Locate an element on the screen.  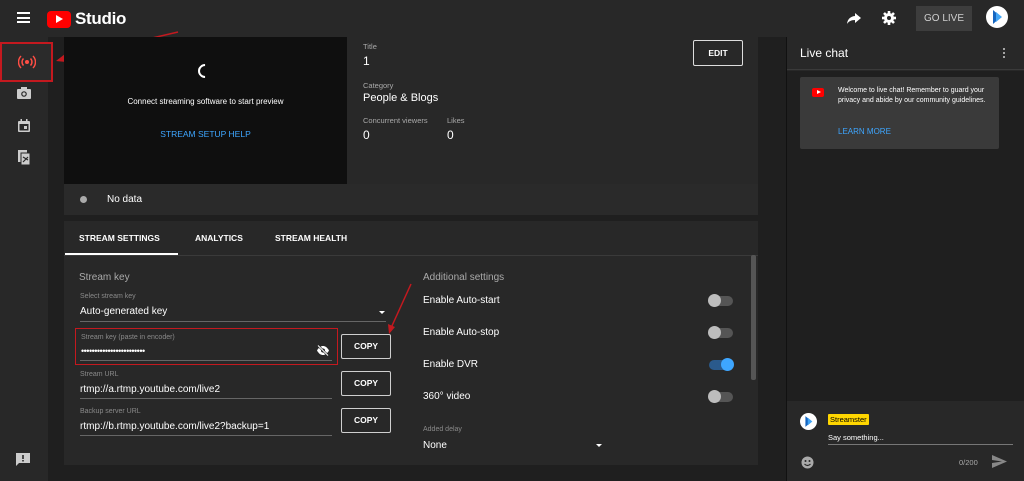
copy-stream-url-button: COPY is located at coordinates (366, 383).